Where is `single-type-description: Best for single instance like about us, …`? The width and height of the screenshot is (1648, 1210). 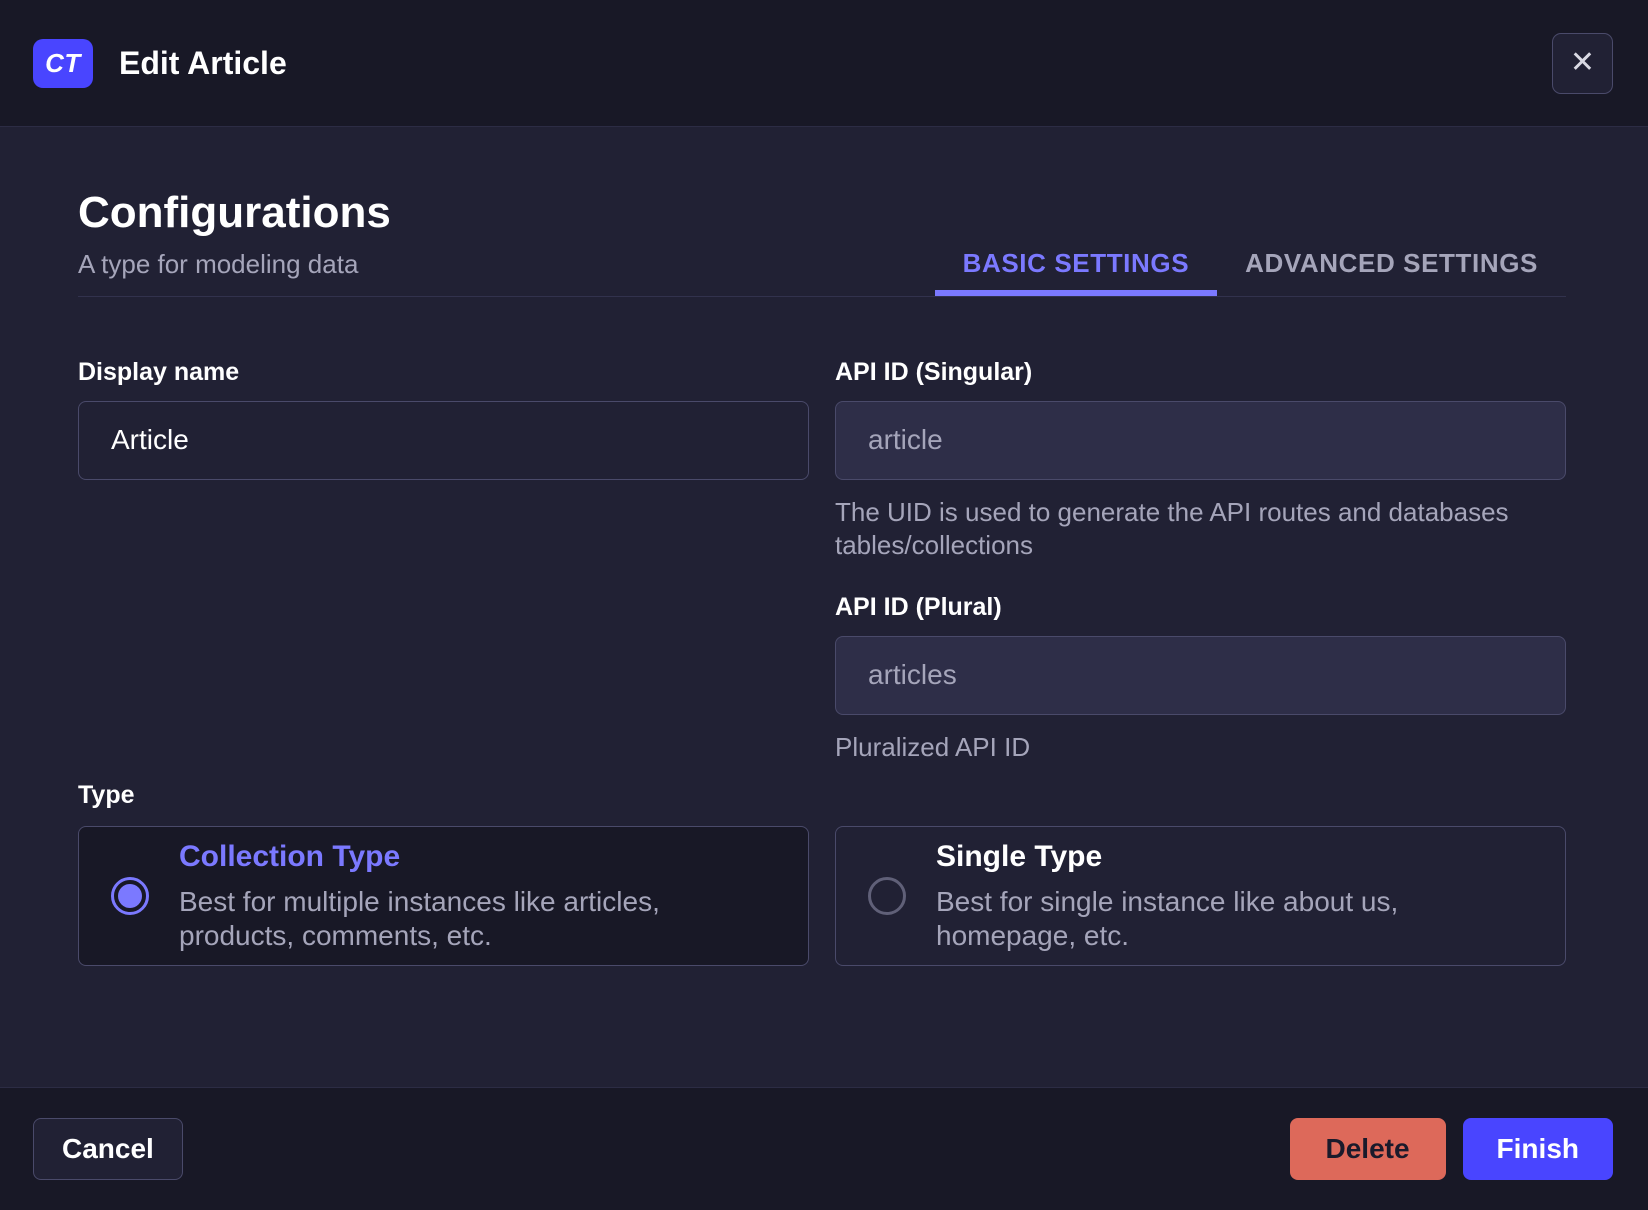 single-type-description: Best for single instance like about us, … is located at coordinates (1167, 918).